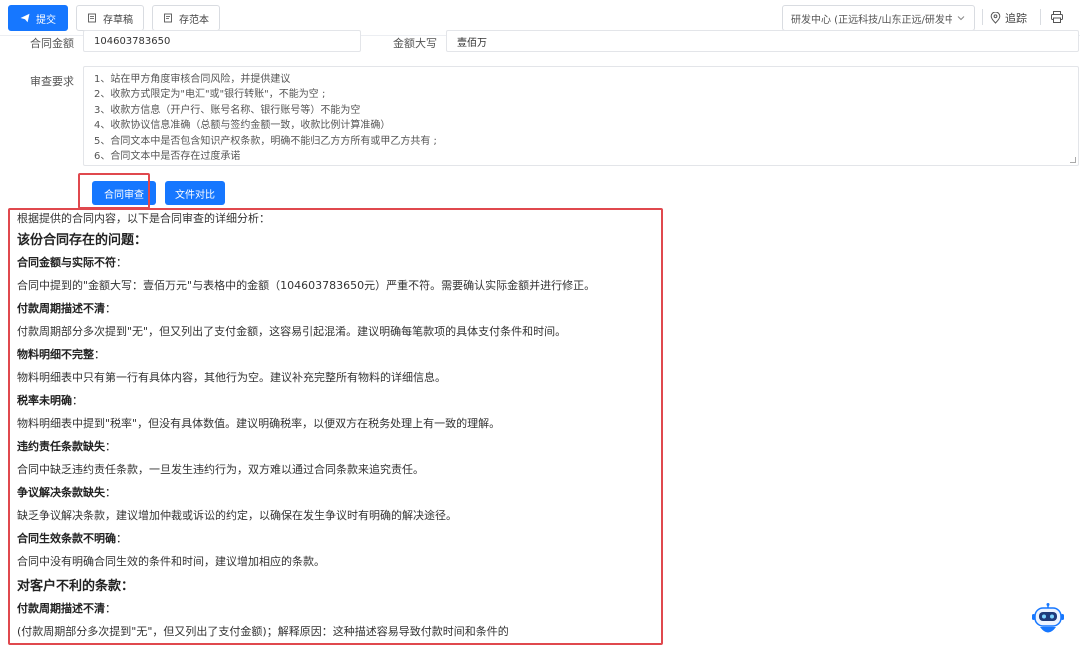 The width and height of the screenshot is (1080, 648). What do you see at coordinates (265, 141) in the screenshot?
I see `review-line: 5、合同文本中是否包含知识产权条款，明确不能归乙方方所有或甲乙方共有 ;` at bounding box center [265, 141].